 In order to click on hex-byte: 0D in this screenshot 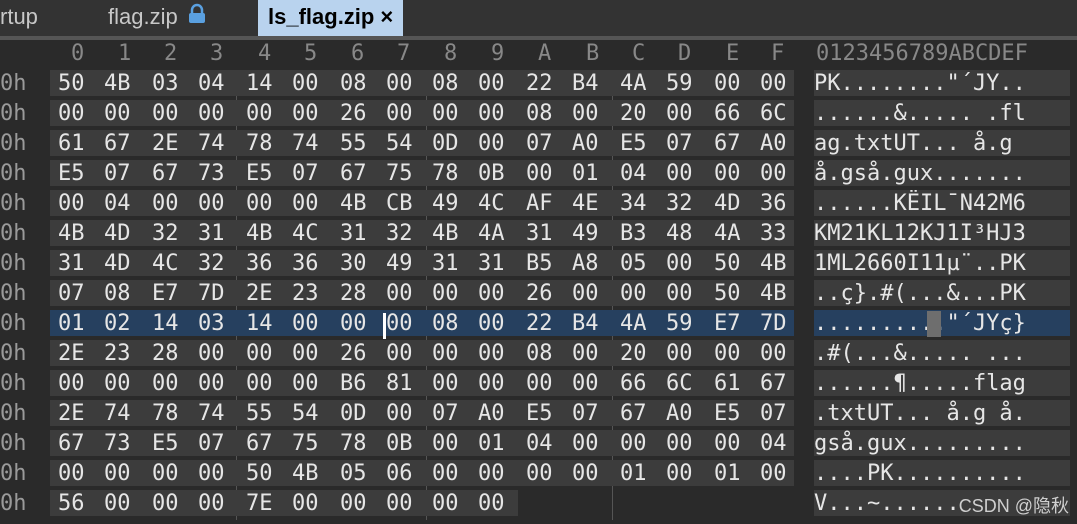, I will do `click(353, 413)`.